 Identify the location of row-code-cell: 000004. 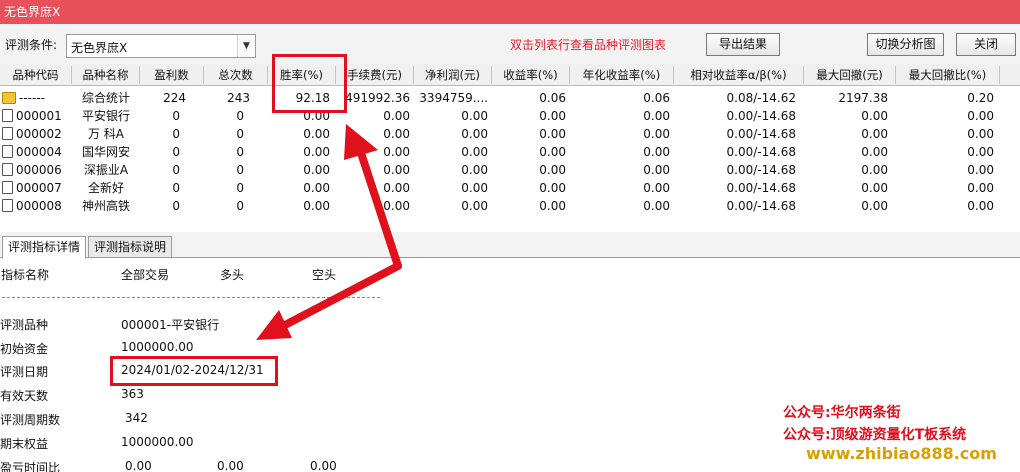
(37, 152).